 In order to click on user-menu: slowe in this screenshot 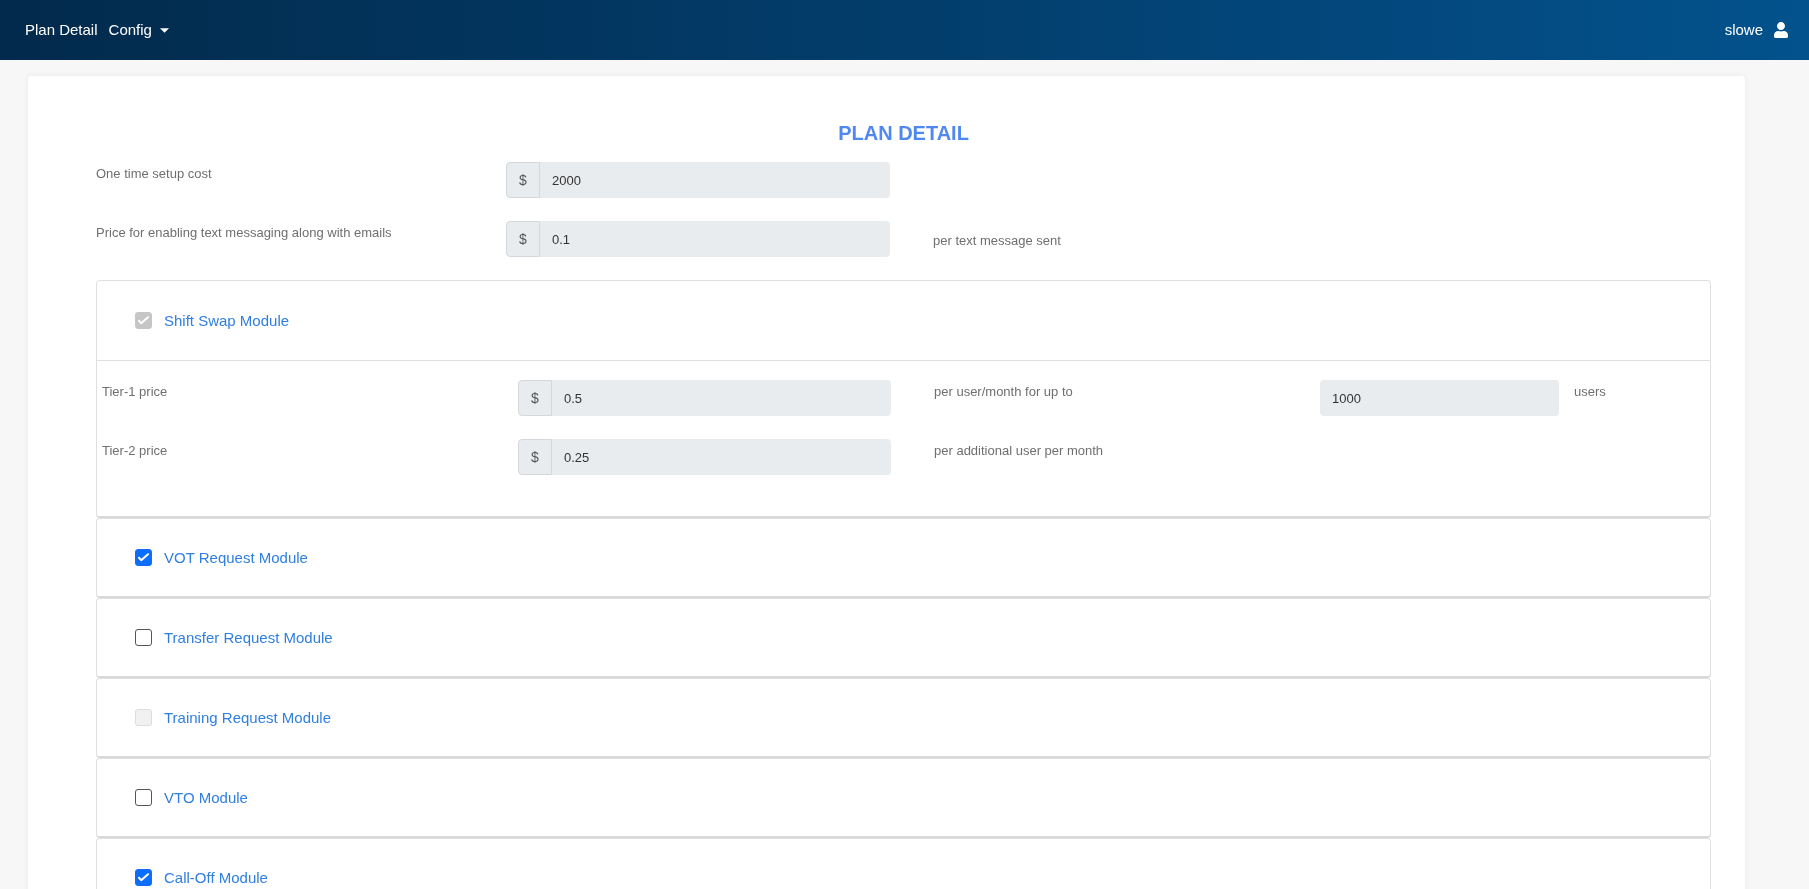, I will do `click(1756, 30)`.